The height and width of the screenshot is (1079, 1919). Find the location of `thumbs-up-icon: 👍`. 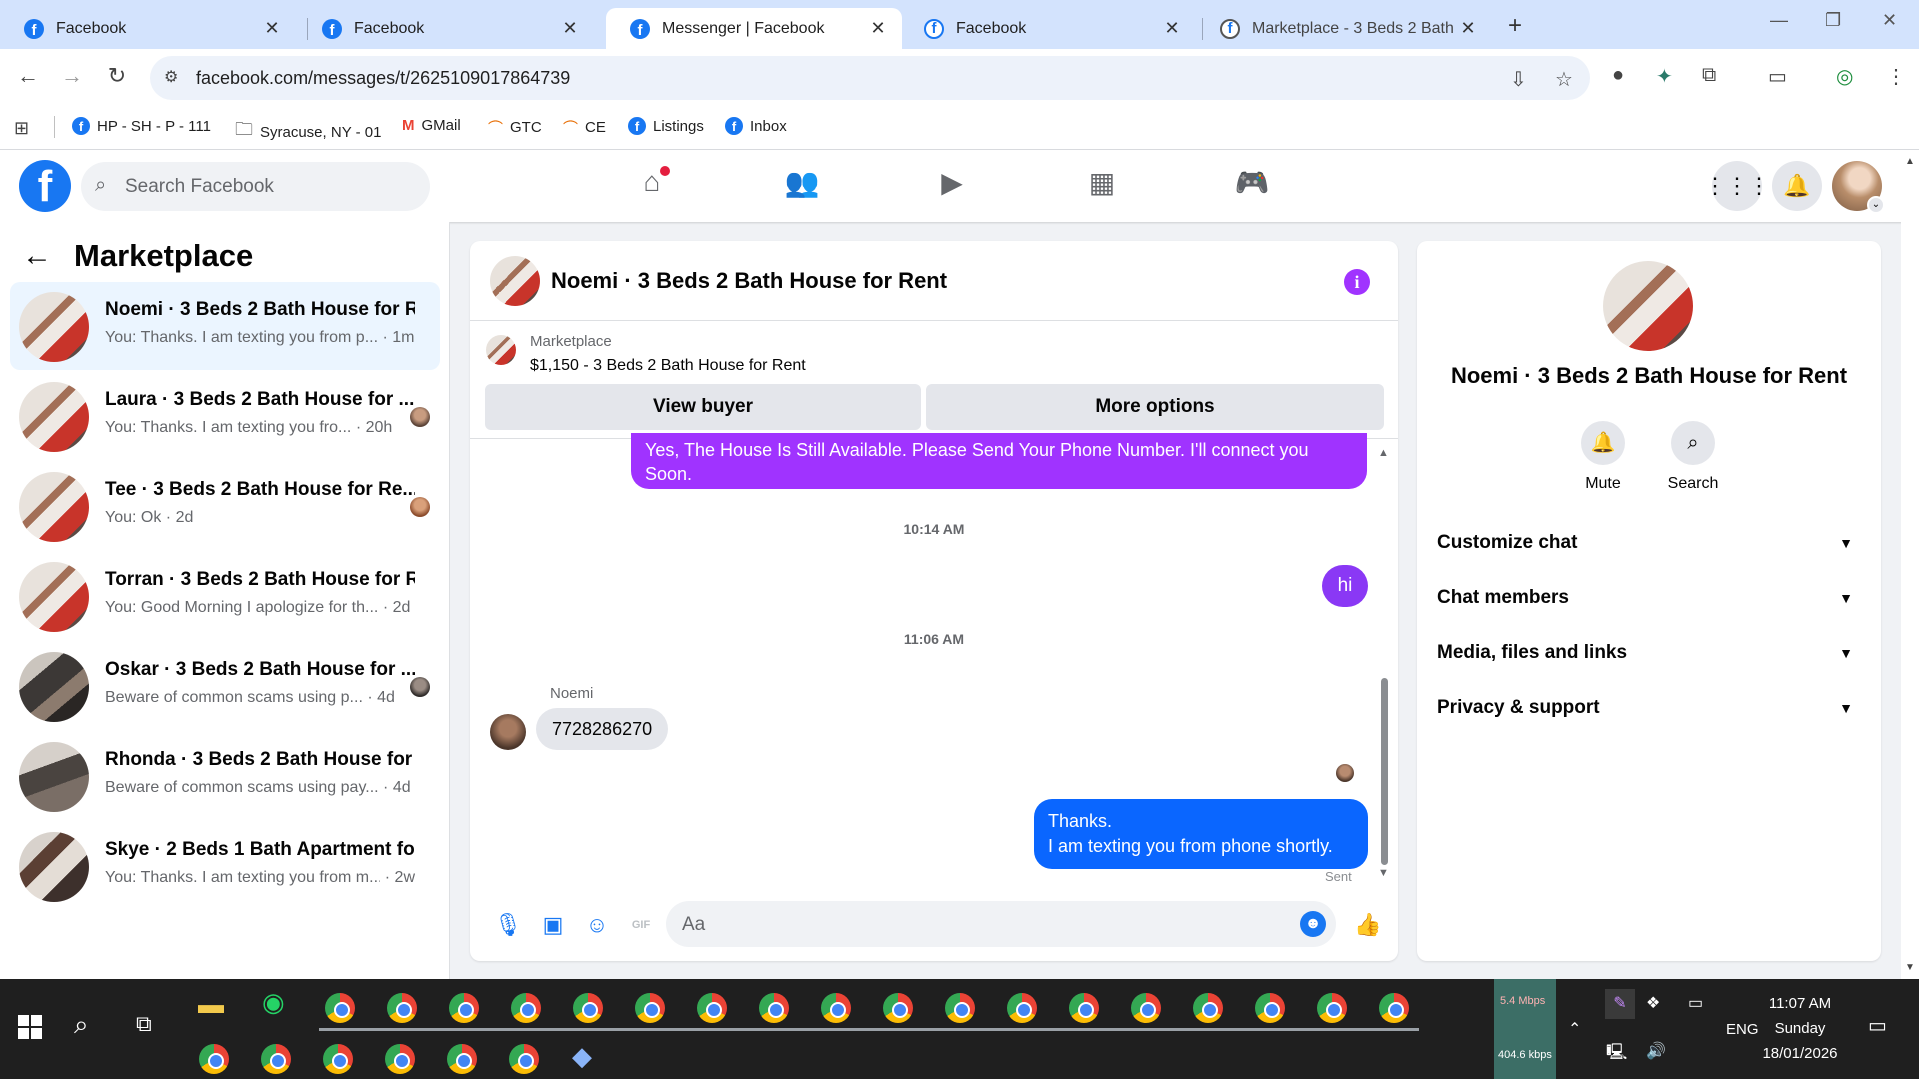

thumbs-up-icon: 👍 is located at coordinates (1367, 925).